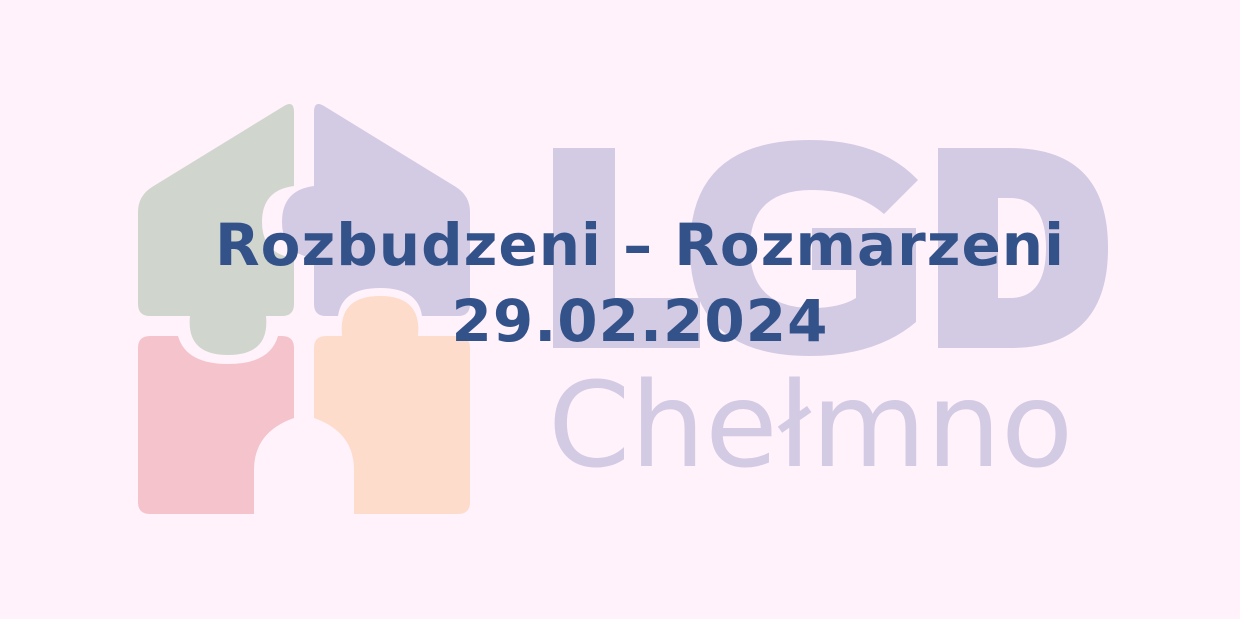  What do you see at coordinates (811, 425) in the screenshot?
I see `town-wordmark: Chełmno` at bounding box center [811, 425].